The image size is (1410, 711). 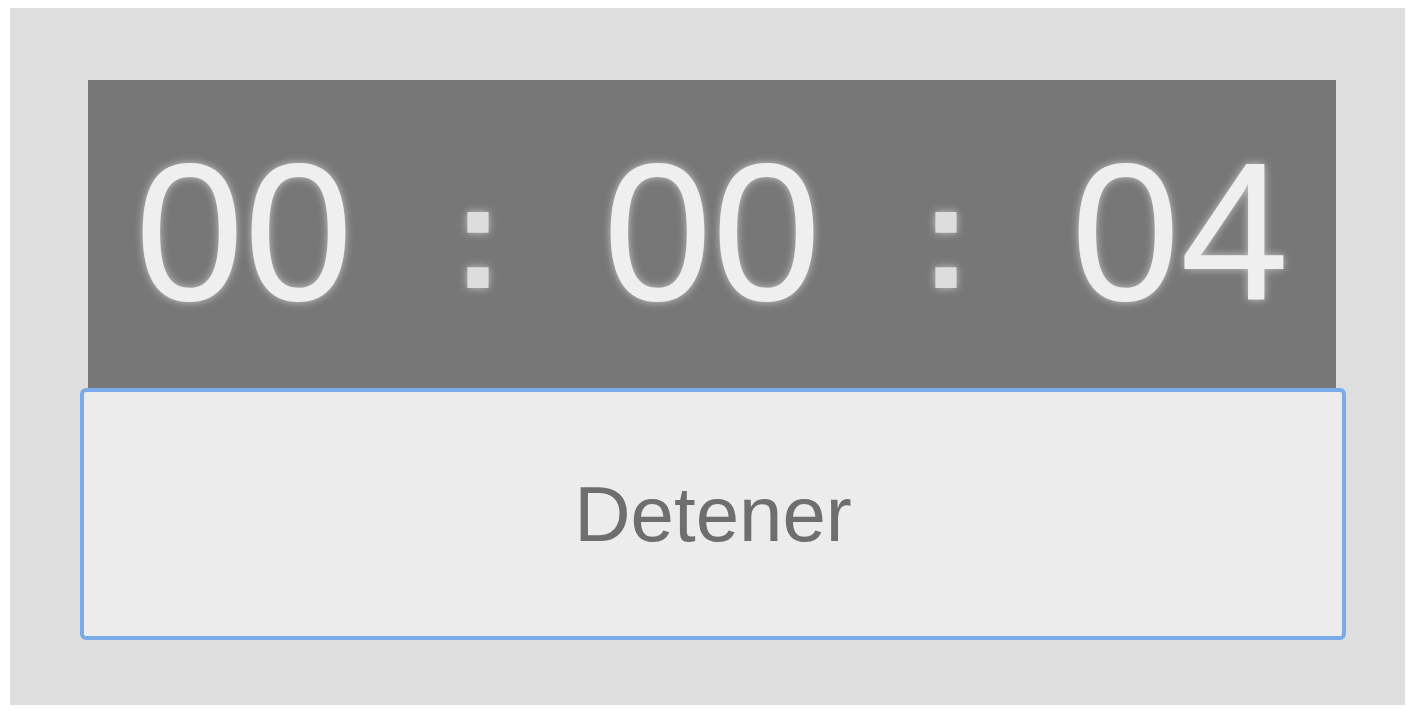 I want to click on time-digits: 04, so click(x=1179, y=236).